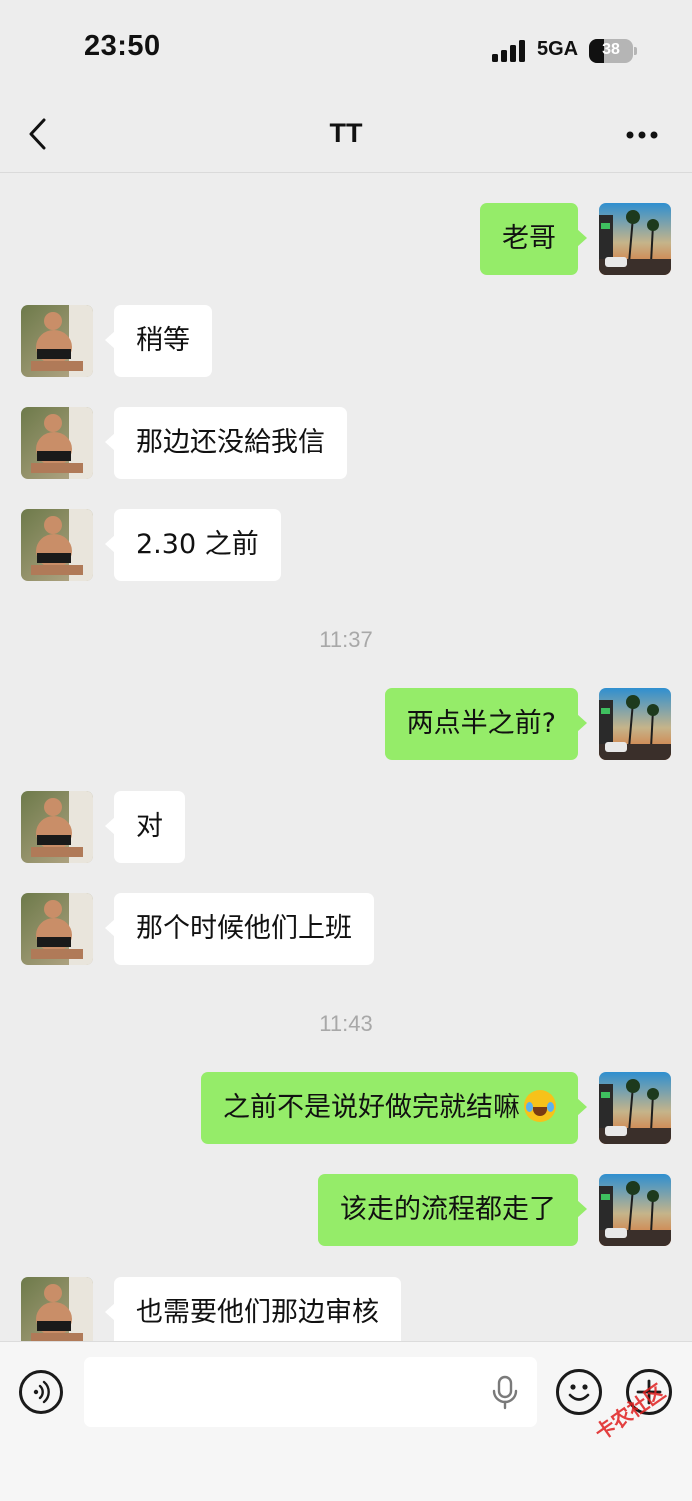 Image resolution: width=692 pixels, height=1501 pixels. I want to click on message-timestamp: 11:43, so click(346, 1023).